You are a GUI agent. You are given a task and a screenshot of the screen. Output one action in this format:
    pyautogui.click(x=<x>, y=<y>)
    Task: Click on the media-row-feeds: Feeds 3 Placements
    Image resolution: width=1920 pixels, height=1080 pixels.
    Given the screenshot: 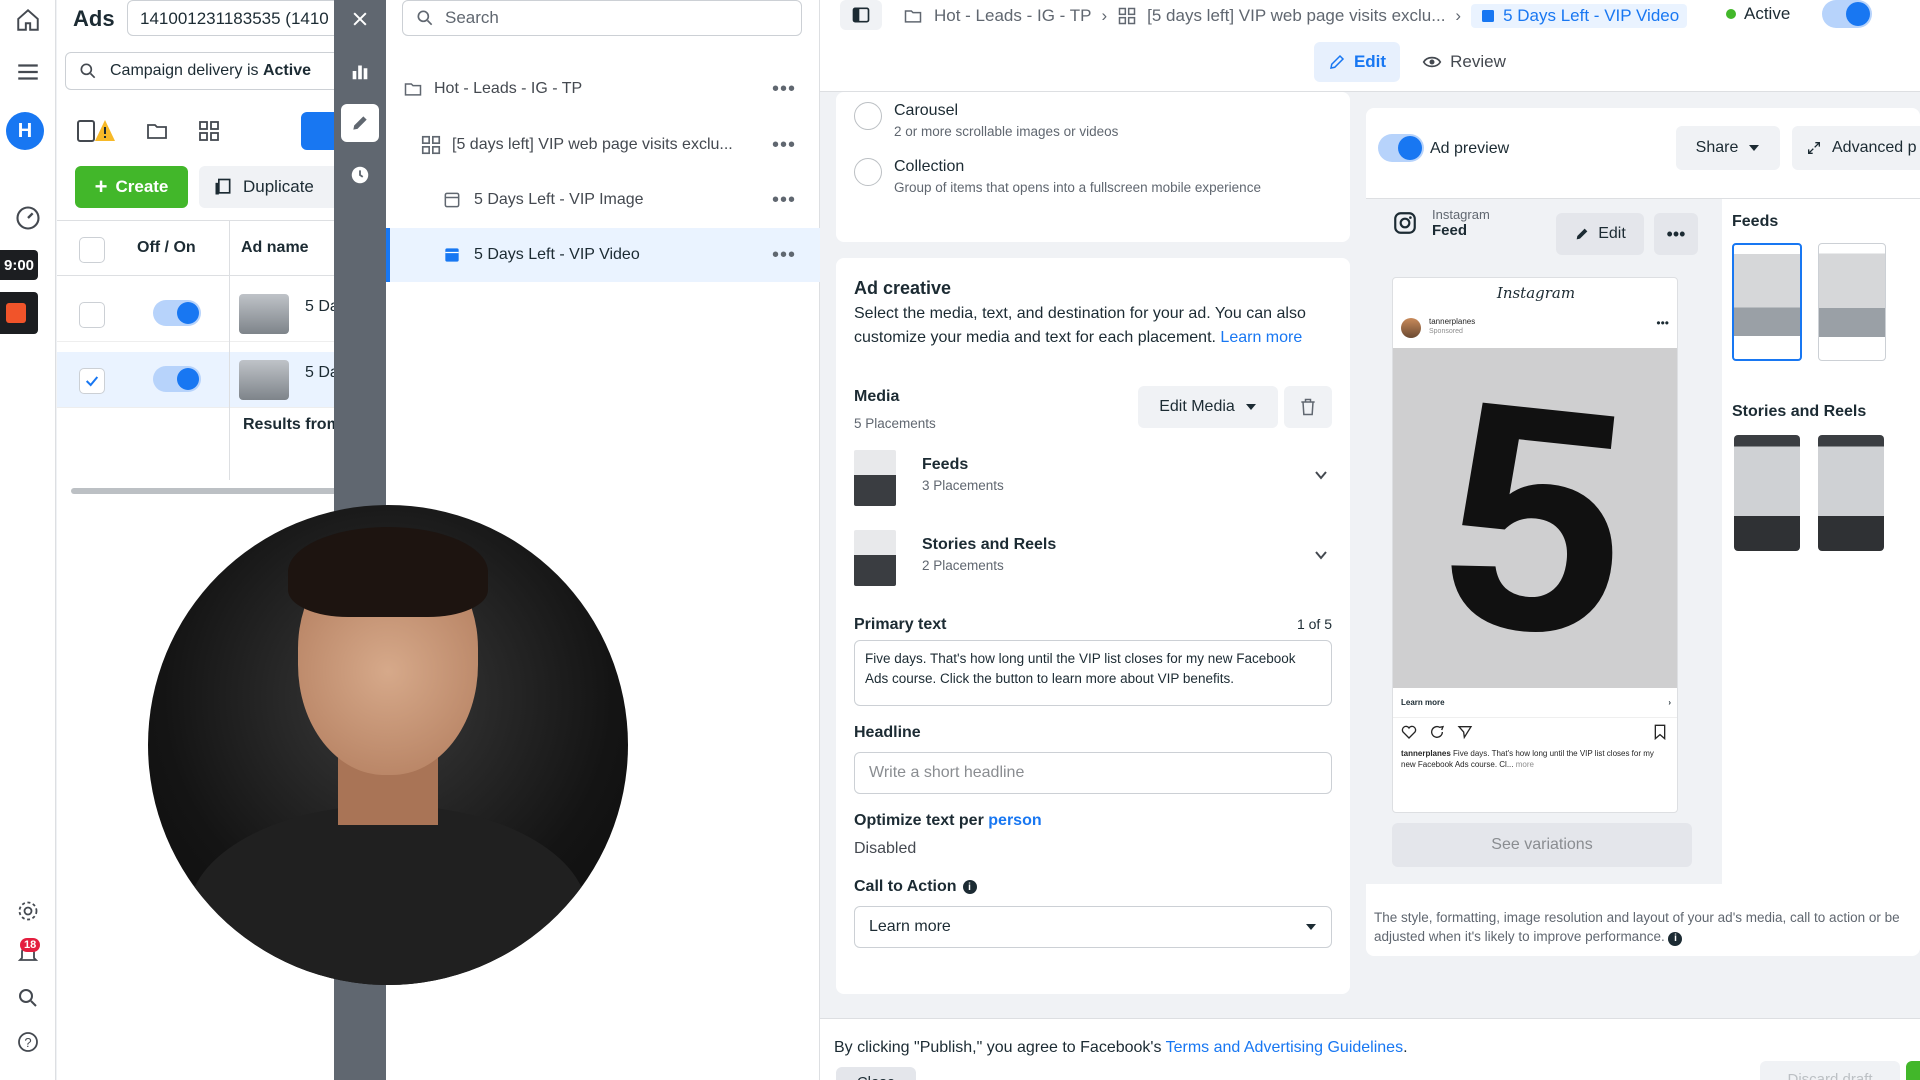 What is the action you would take?
    pyautogui.click(x=1093, y=478)
    